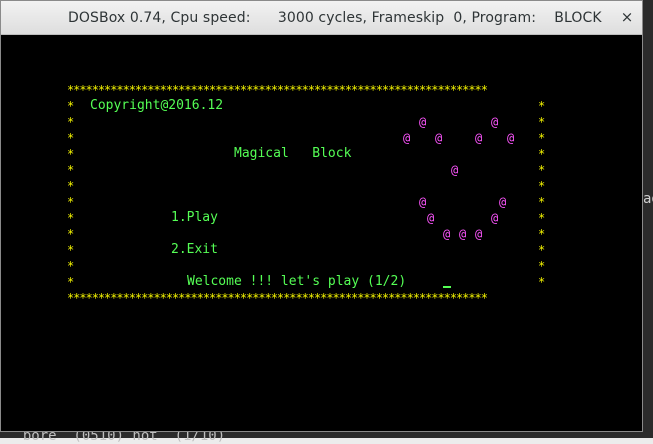 This screenshot has height=444, width=653. I want to click on status-message: Welcome !!! let's play (1/2), so click(297, 281).